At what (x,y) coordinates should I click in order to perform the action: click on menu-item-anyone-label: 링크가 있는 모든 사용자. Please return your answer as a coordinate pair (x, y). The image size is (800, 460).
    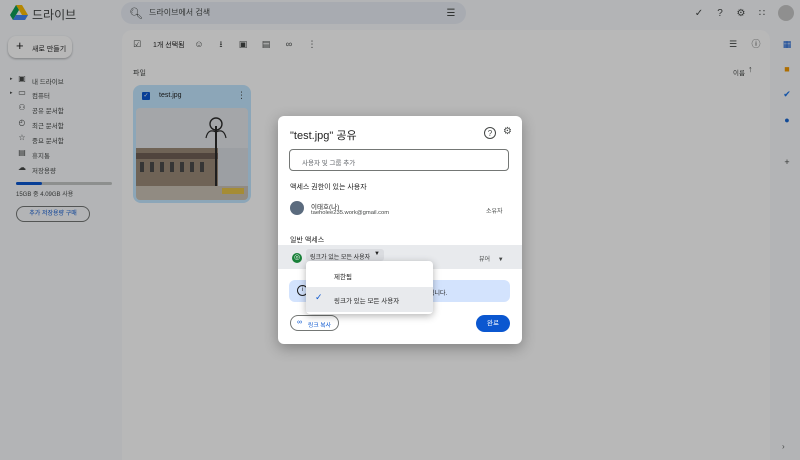
    Looking at the image, I should click on (366, 300).